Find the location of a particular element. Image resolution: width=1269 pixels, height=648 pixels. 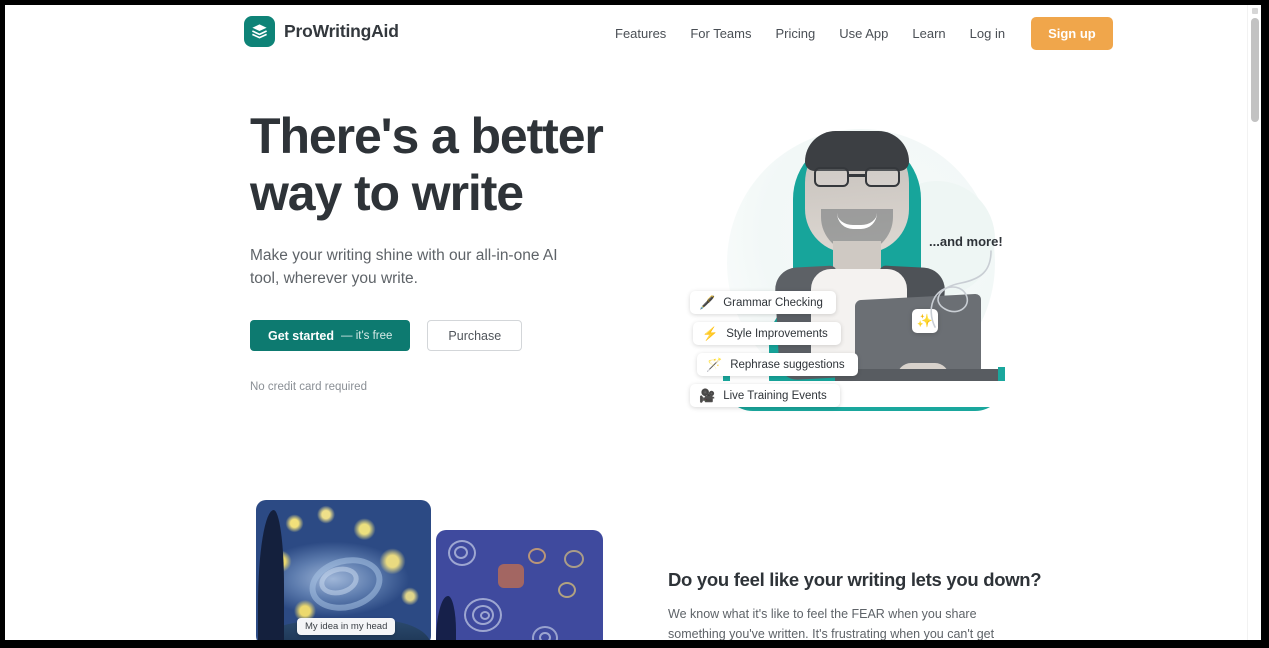

feature-chip-rephrase-suggestions: 🪄 Rephrase suggestions is located at coordinates (777, 364).